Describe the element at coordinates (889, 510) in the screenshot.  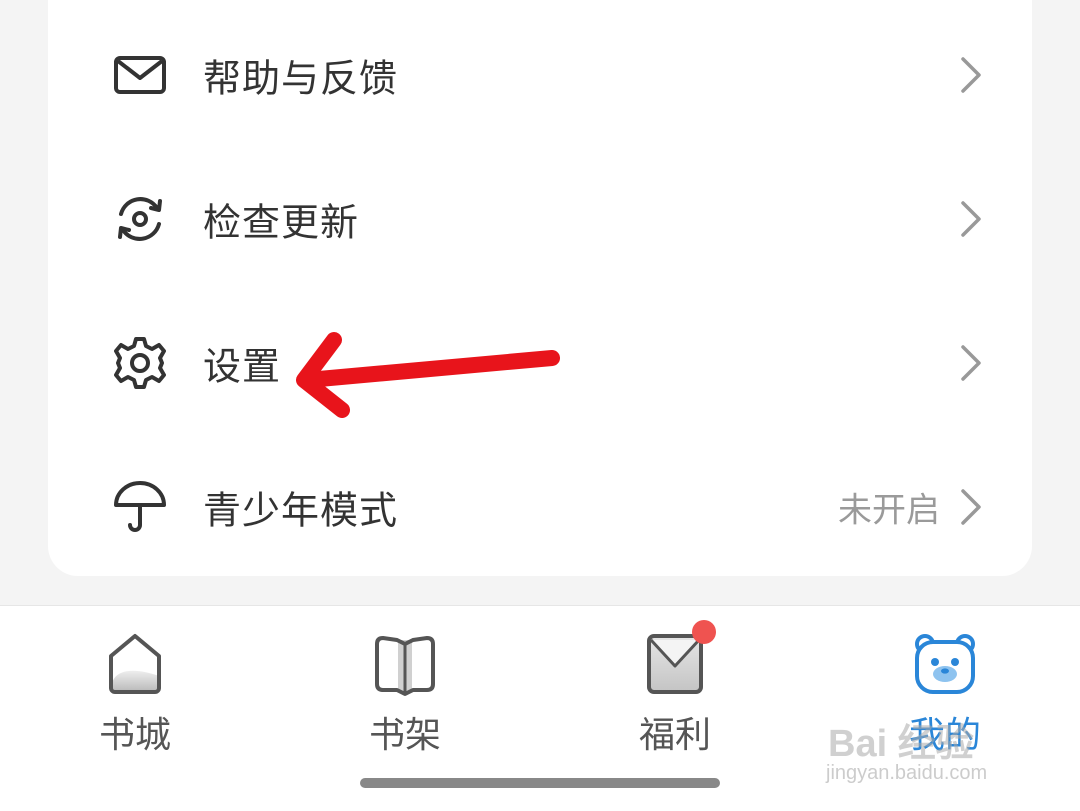
I see `teen-mode-status: 未开启` at that location.